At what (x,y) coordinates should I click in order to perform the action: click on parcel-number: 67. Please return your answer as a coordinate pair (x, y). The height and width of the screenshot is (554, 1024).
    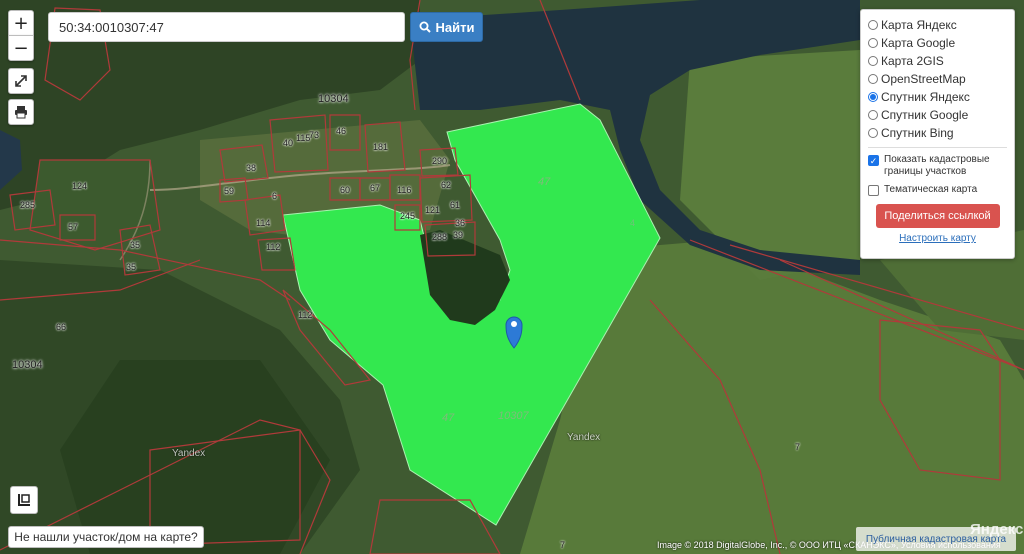
    Looking at the image, I should click on (375, 188).